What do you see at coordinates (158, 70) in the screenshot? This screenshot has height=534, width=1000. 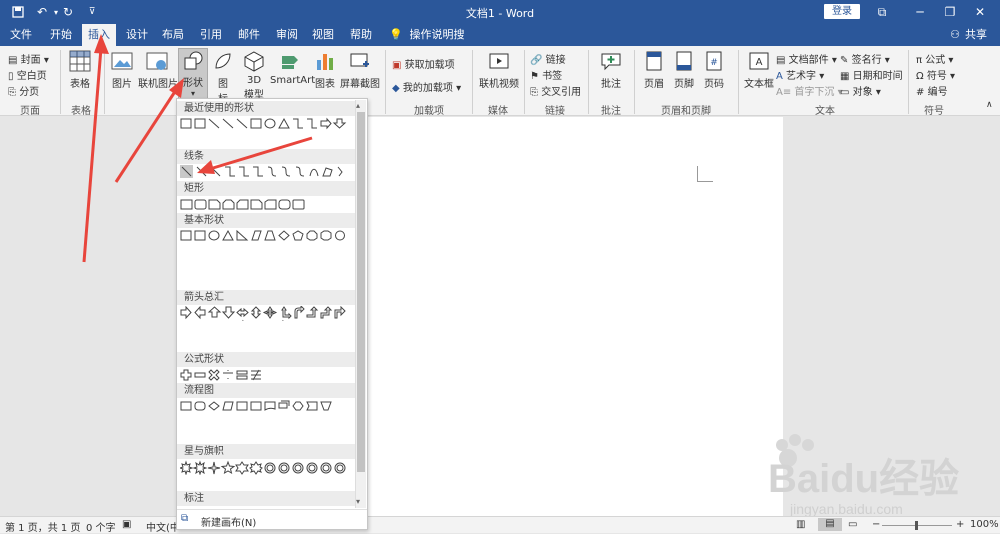 I see `online-picture-button: 联机图片` at bounding box center [158, 70].